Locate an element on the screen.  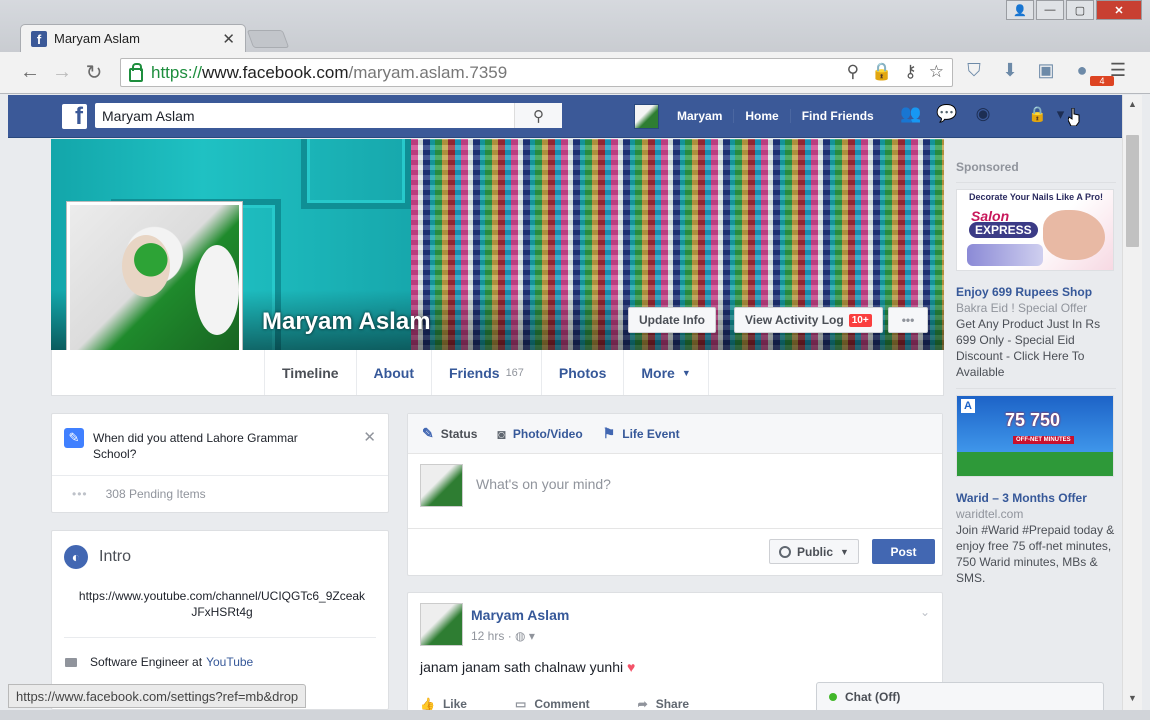
tab-close-icon: ✕ is located at coordinates (228, 39).